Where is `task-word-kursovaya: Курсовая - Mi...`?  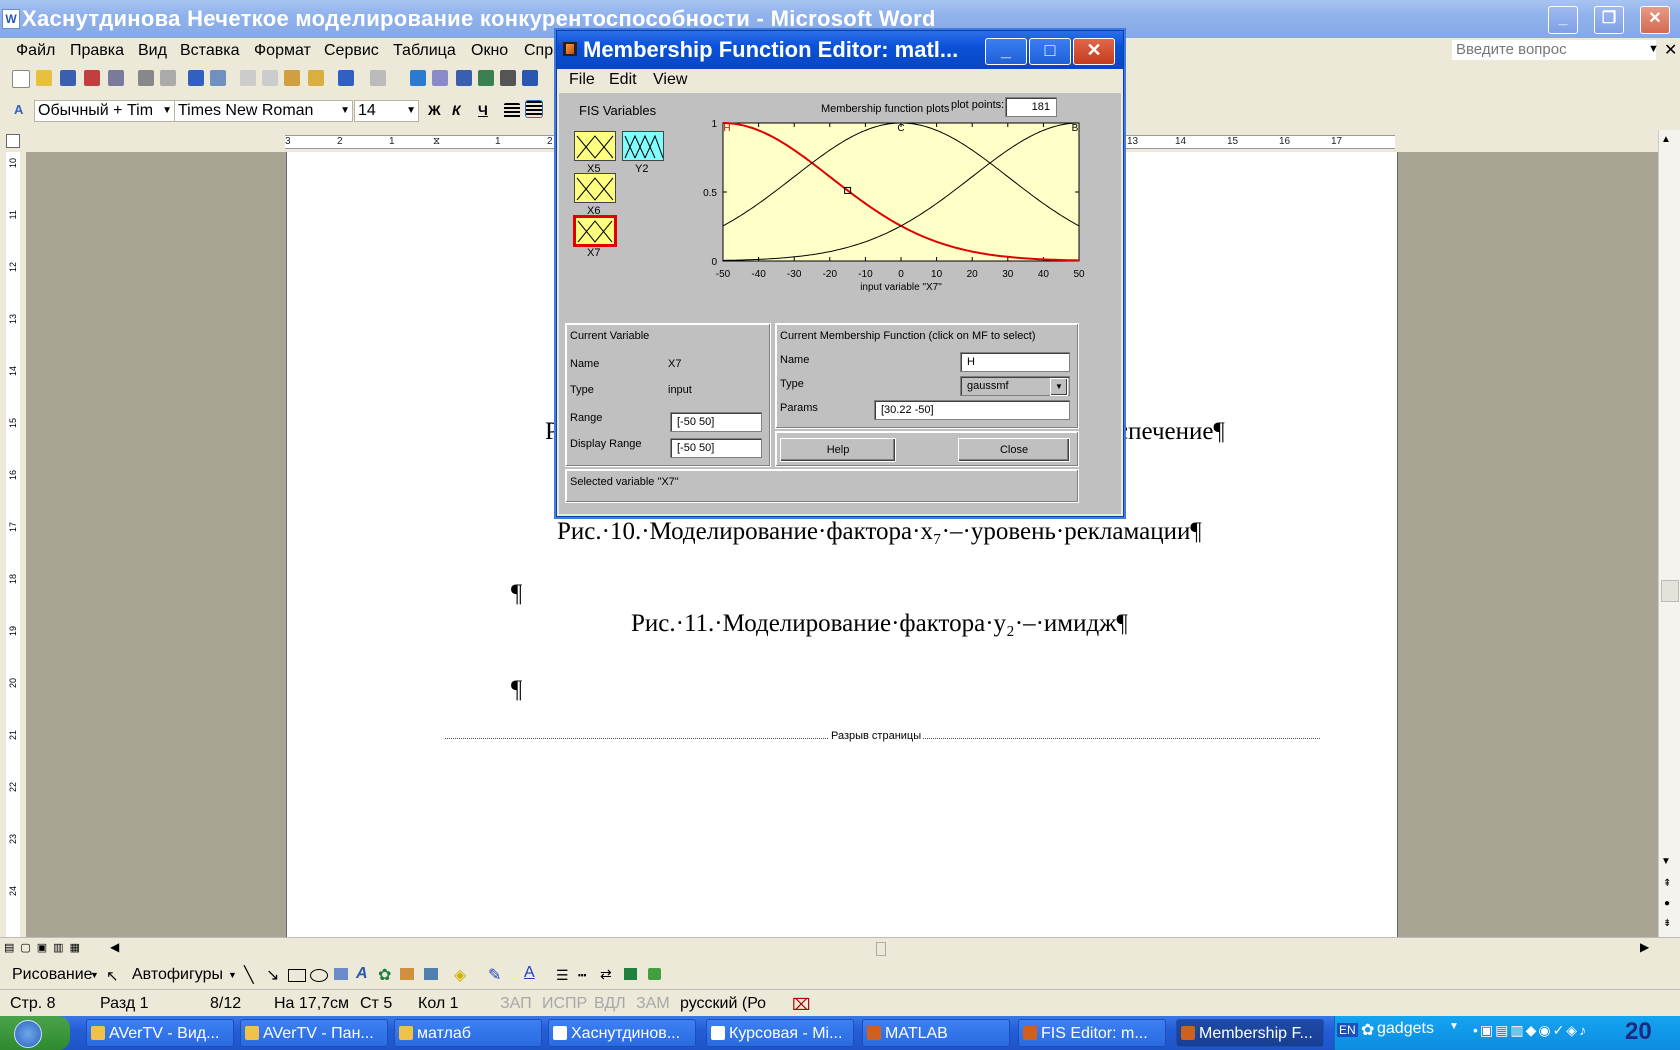
task-word-kursovaya: Курсовая - Mi... is located at coordinates (780, 1033).